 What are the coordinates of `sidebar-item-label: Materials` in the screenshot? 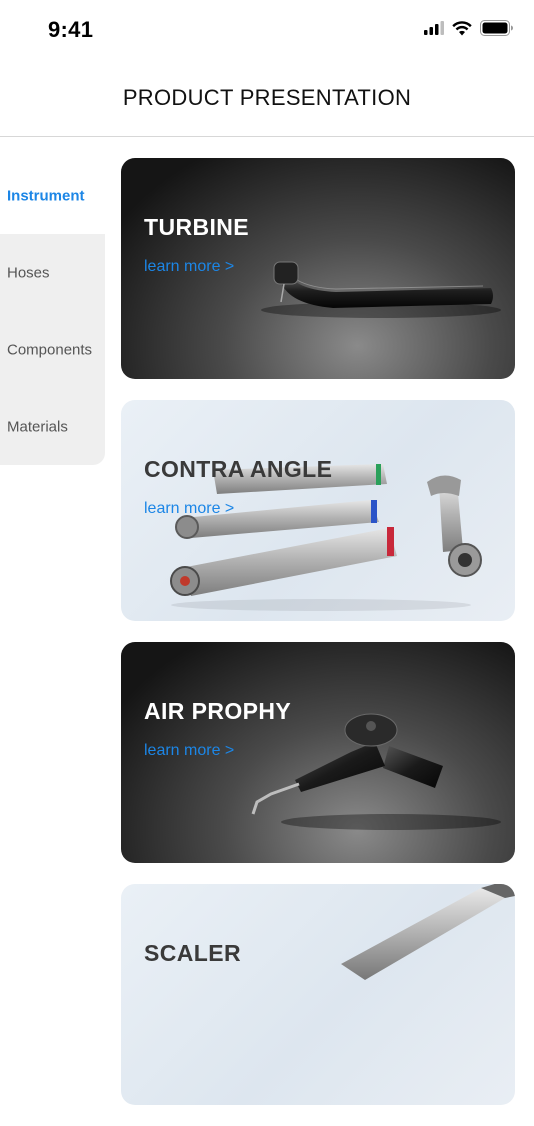 It's located at (37, 426).